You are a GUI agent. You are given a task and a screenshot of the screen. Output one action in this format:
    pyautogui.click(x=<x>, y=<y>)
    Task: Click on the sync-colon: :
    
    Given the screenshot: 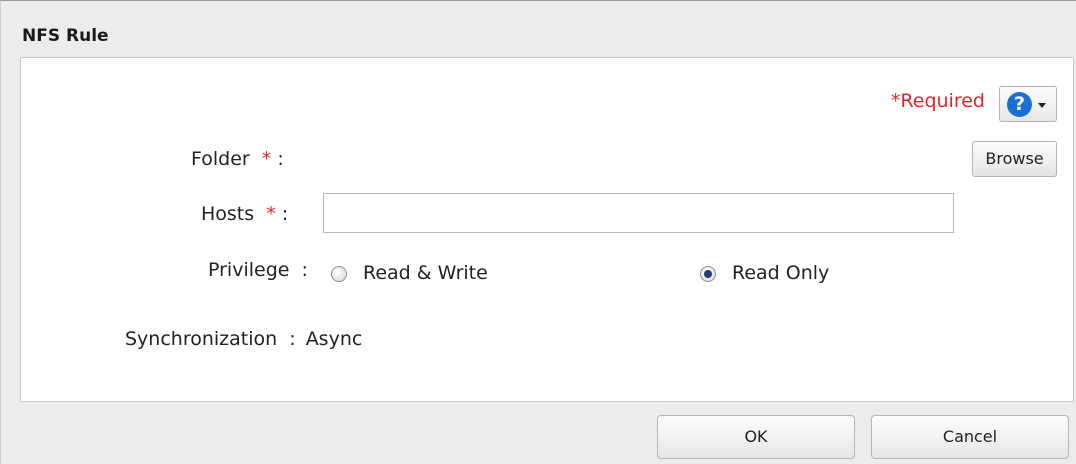 What is the action you would take?
    pyautogui.click(x=292, y=339)
    